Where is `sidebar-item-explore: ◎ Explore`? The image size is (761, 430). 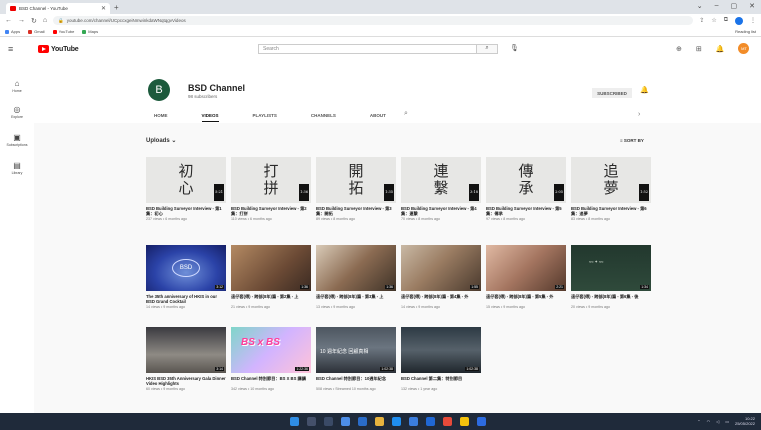
sidebar-item-explore: ◎ Explore is located at coordinates (17, 112).